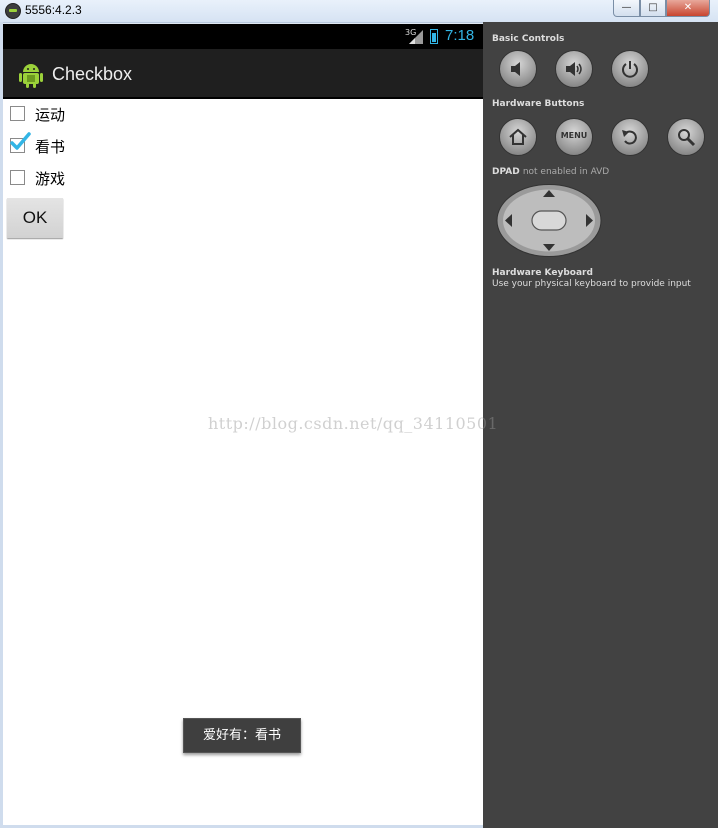 This screenshot has width=718, height=828. Describe the element at coordinates (460, 35) in the screenshot. I see `status-clock: 7:18` at that location.